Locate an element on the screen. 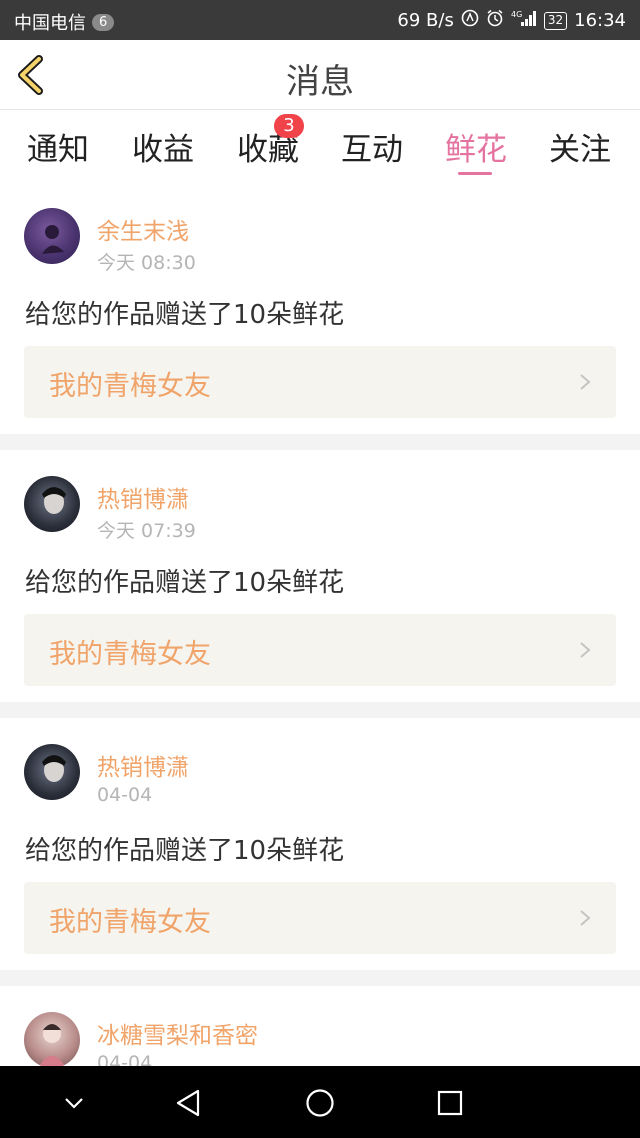 This screenshot has height=1138, width=640. back-nav-button is located at coordinates (188, 1103).